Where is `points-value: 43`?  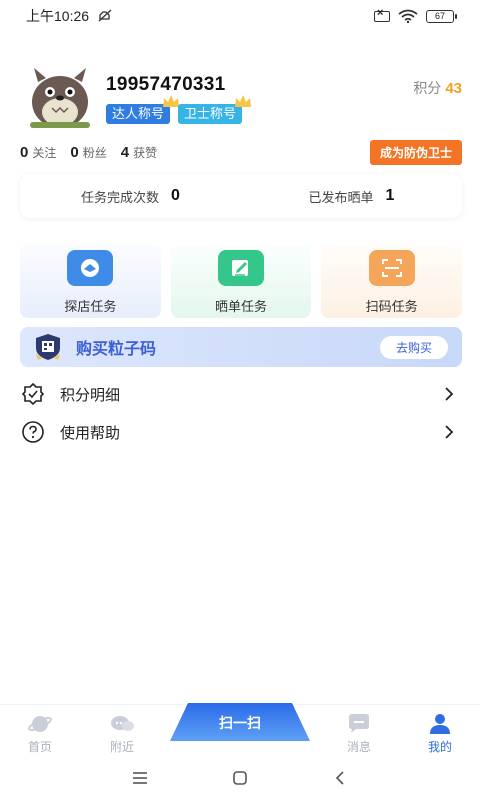
points-value: 43 is located at coordinates (453, 88).